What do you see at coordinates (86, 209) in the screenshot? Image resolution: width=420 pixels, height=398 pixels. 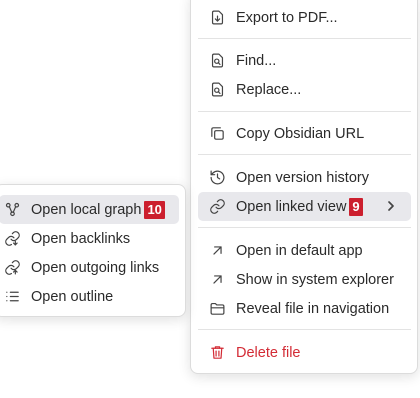 I see `menu-item-label: Open local graph` at bounding box center [86, 209].